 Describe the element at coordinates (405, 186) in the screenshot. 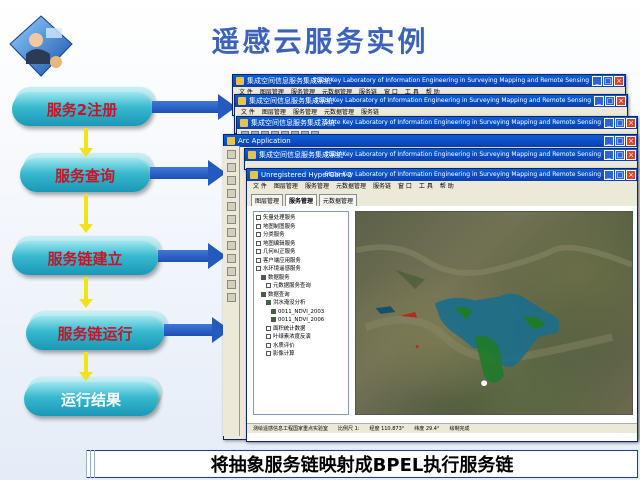

I see `menu-window: 窗 口` at that location.